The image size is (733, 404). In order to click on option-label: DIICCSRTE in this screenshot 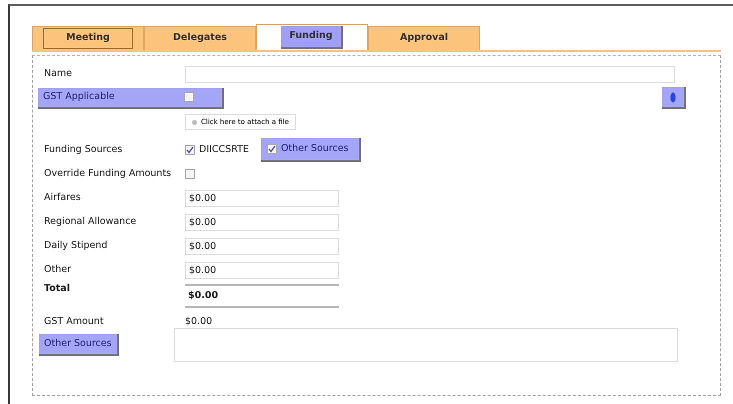, I will do `click(224, 149)`.